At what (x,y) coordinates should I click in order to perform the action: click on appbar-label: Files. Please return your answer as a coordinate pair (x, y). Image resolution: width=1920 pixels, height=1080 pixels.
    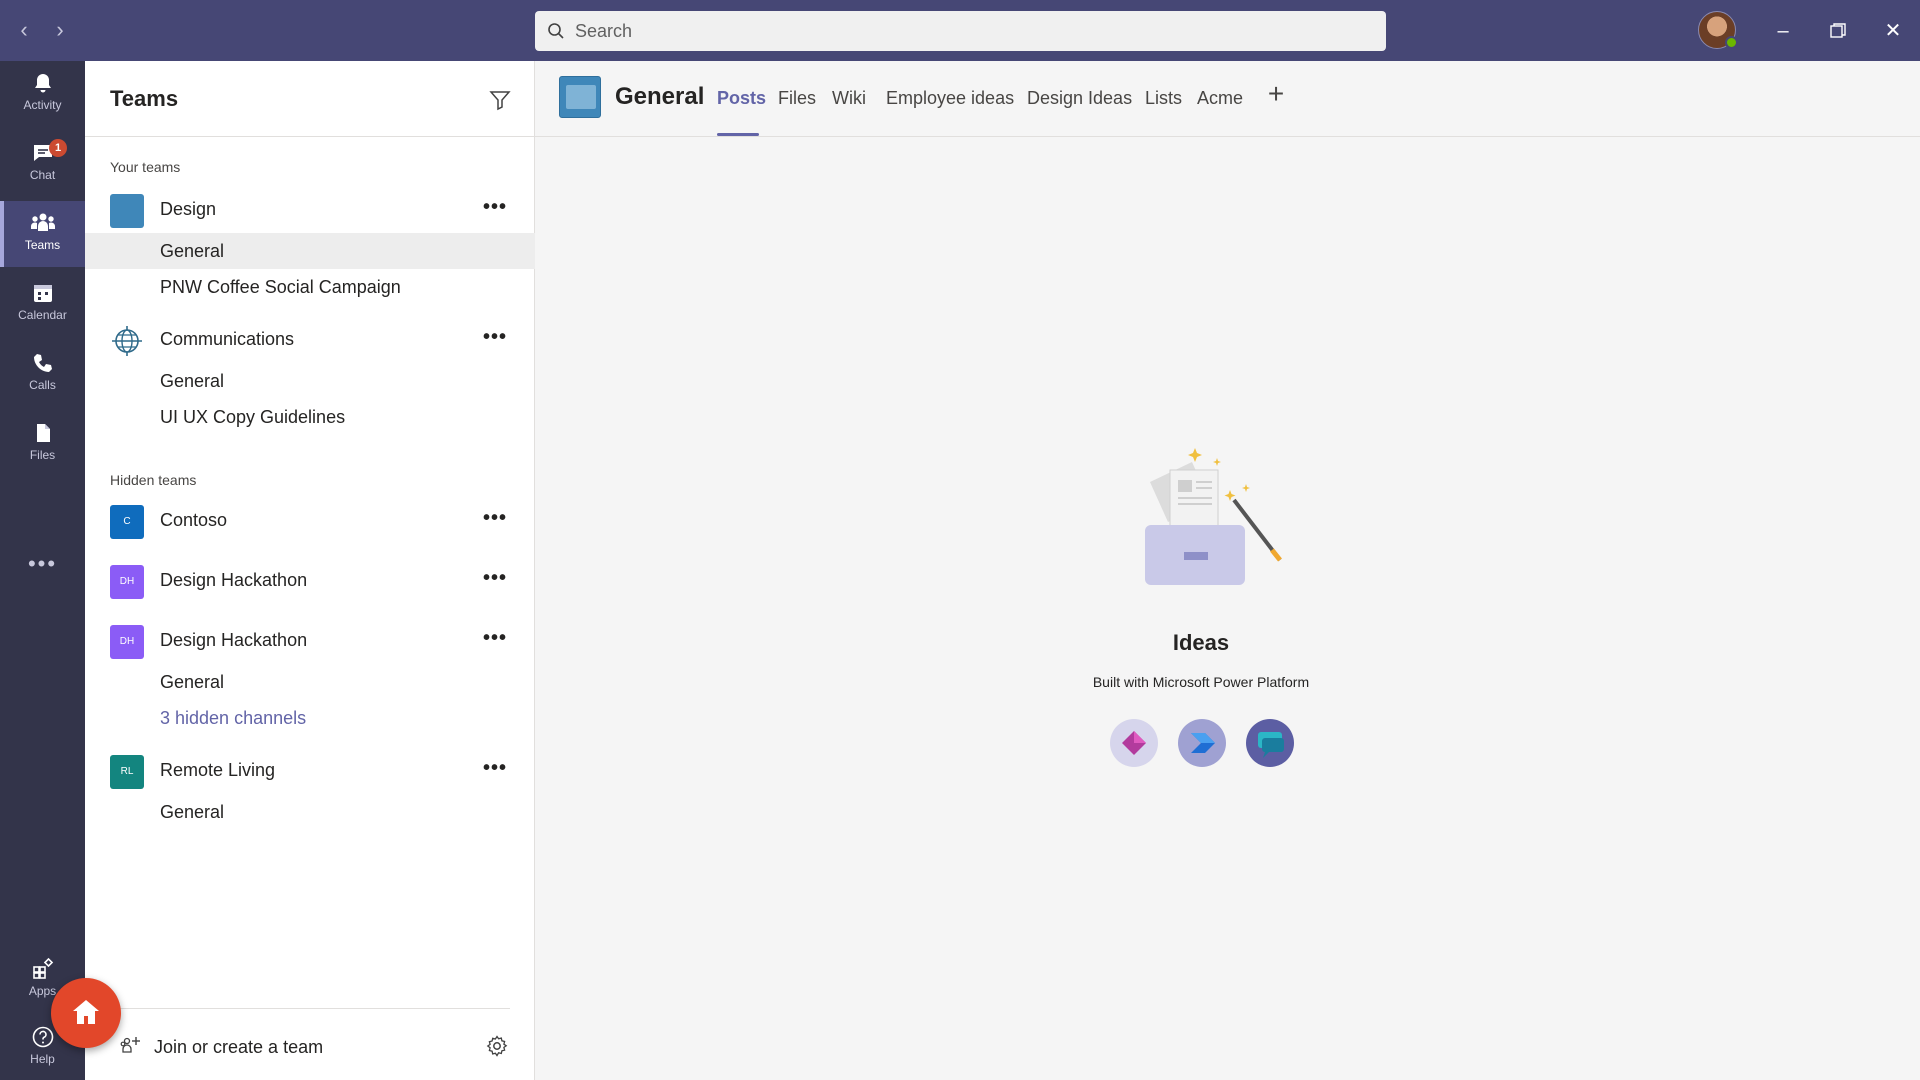
    Looking at the image, I should click on (42, 455).